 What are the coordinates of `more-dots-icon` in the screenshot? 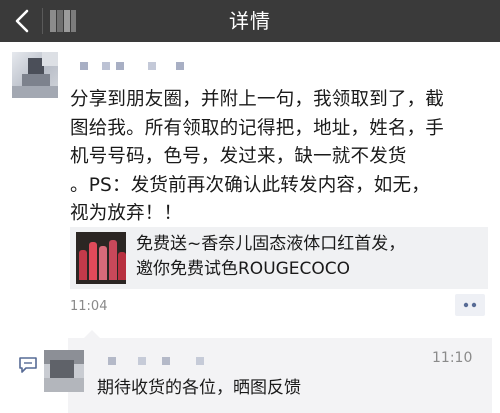 It's located at (470, 305).